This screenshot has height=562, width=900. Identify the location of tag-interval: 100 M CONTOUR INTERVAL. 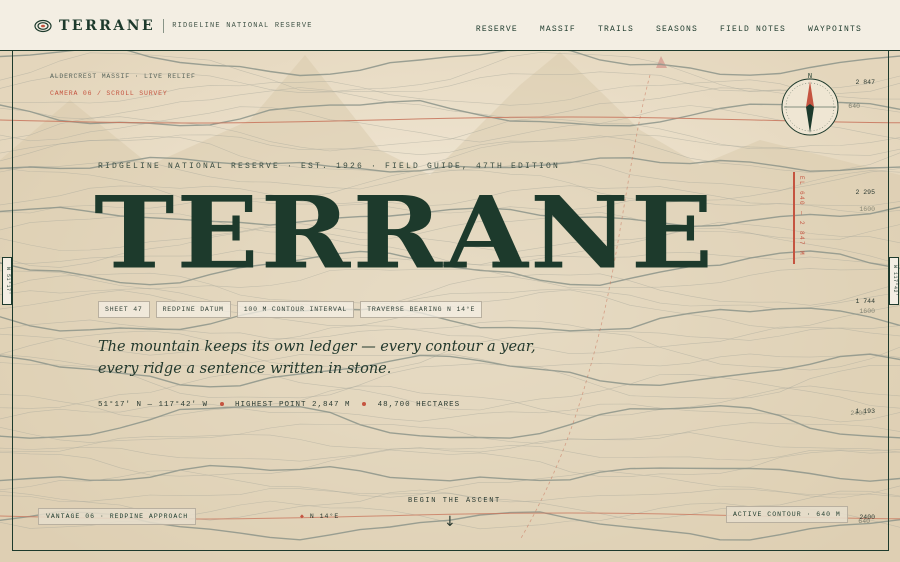
(295, 309).